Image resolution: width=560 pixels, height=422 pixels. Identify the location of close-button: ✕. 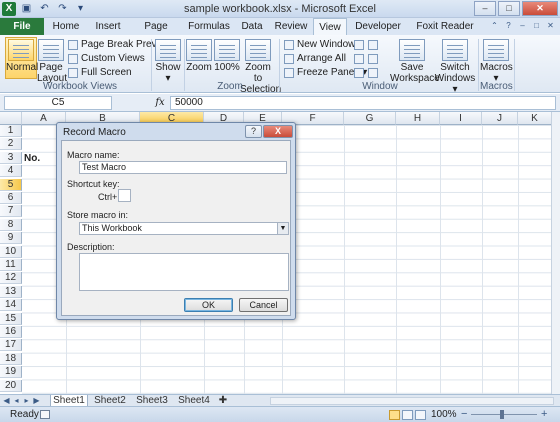
(540, 8).